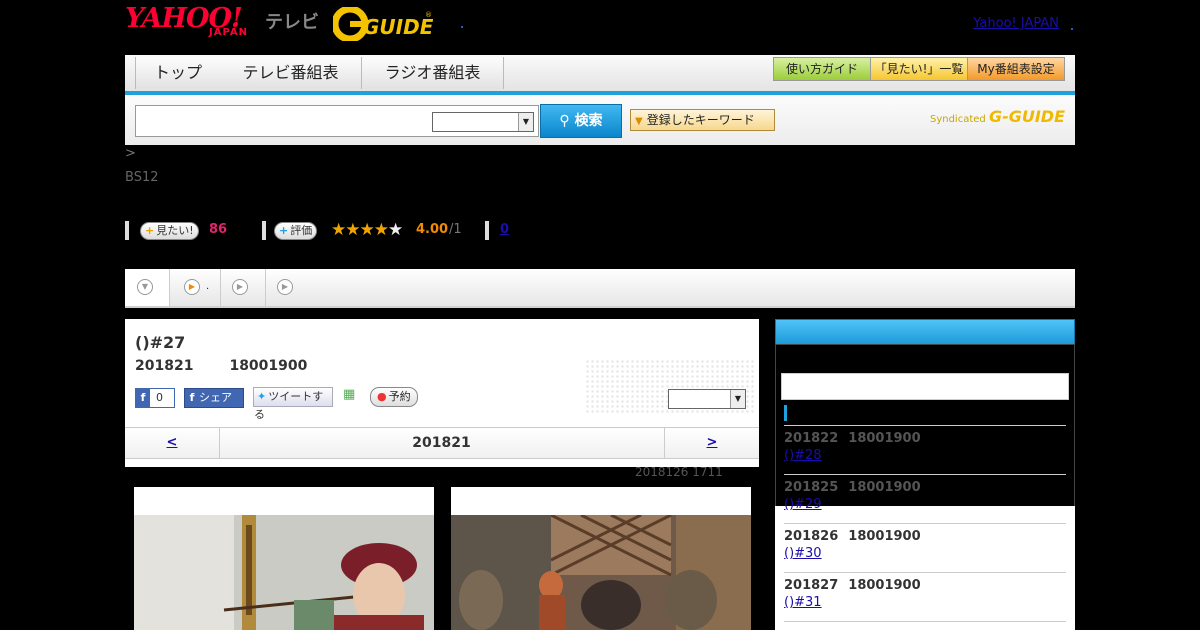 The height and width of the screenshot is (630, 1200). I want to click on want-count: 86, so click(218, 229).